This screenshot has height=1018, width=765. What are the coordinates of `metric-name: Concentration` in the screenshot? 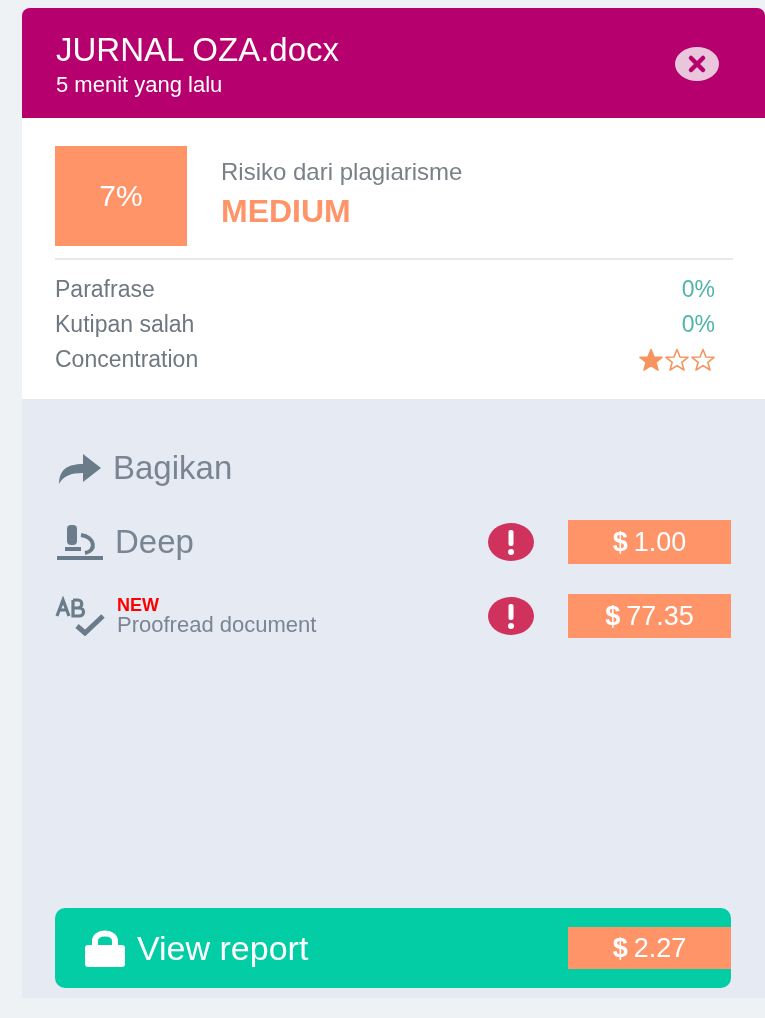 It's located at (127, 359).